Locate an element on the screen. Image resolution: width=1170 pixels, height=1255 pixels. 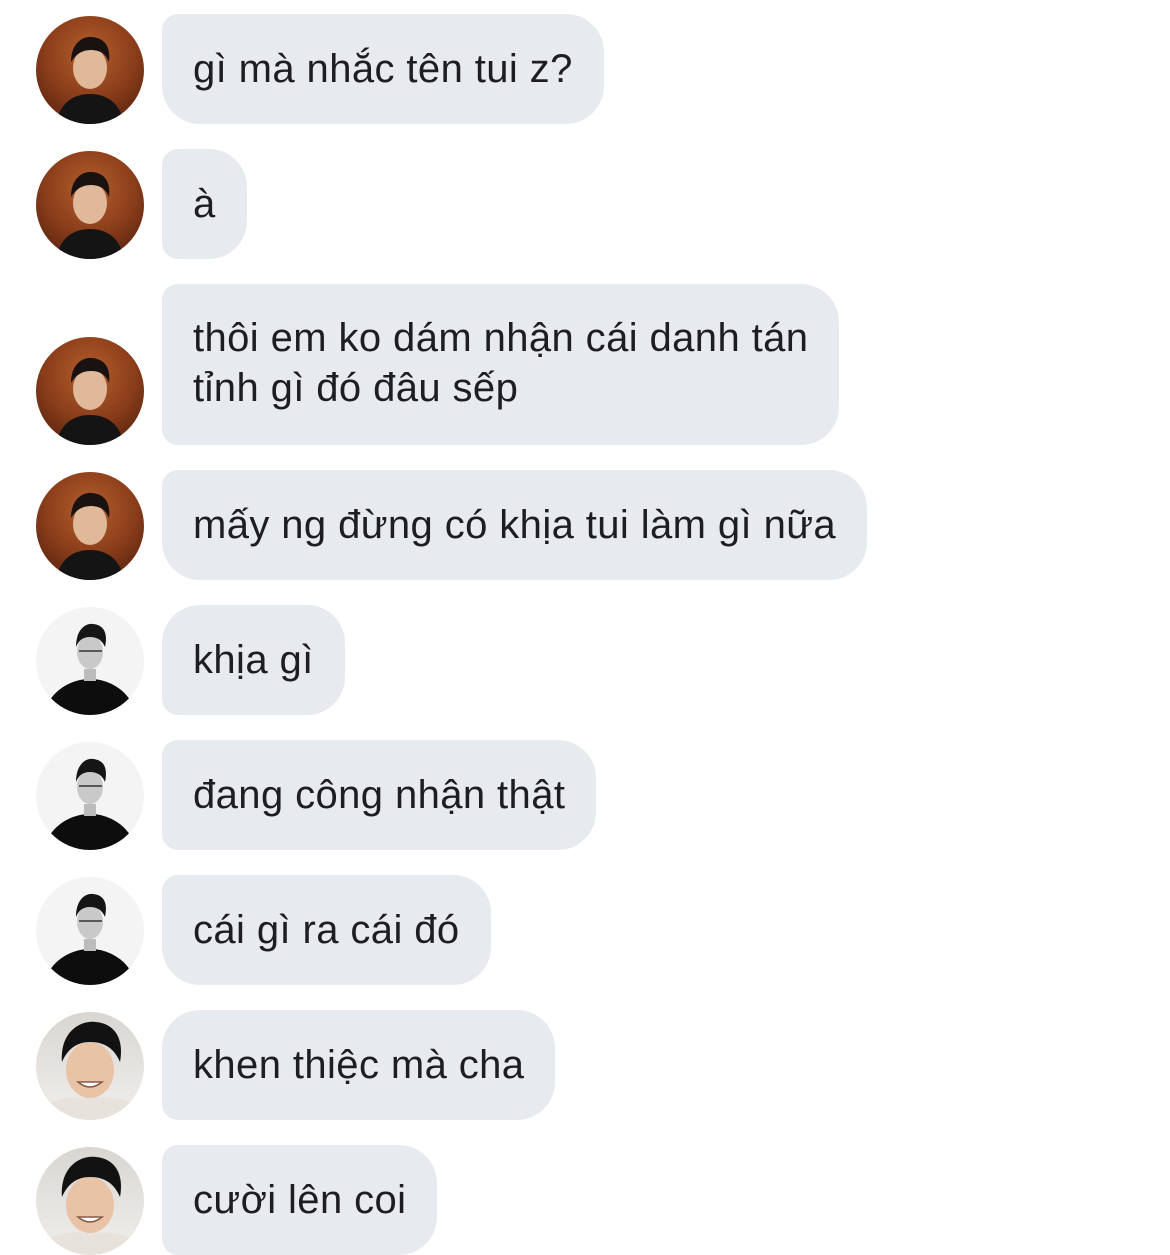
message-bubble: à is located at coordinates (204, 204).